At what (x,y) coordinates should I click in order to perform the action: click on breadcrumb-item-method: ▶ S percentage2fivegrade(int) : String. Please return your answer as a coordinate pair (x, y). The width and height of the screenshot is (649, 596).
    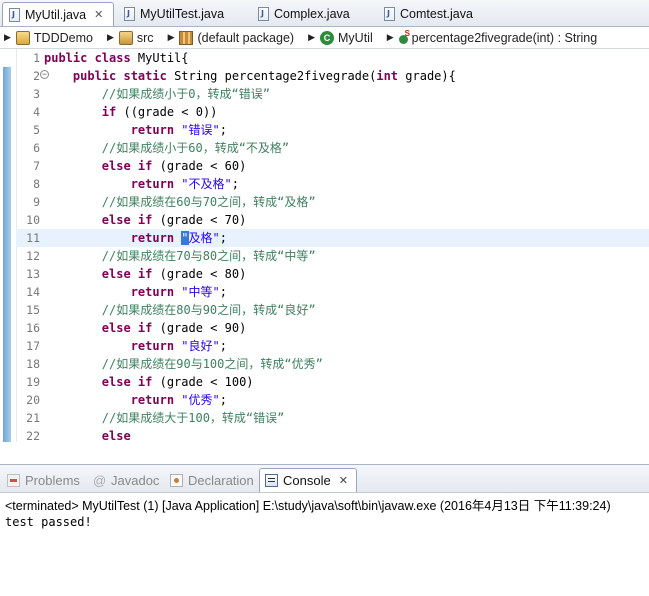
    Looking at the image, I should click on (490, 37).